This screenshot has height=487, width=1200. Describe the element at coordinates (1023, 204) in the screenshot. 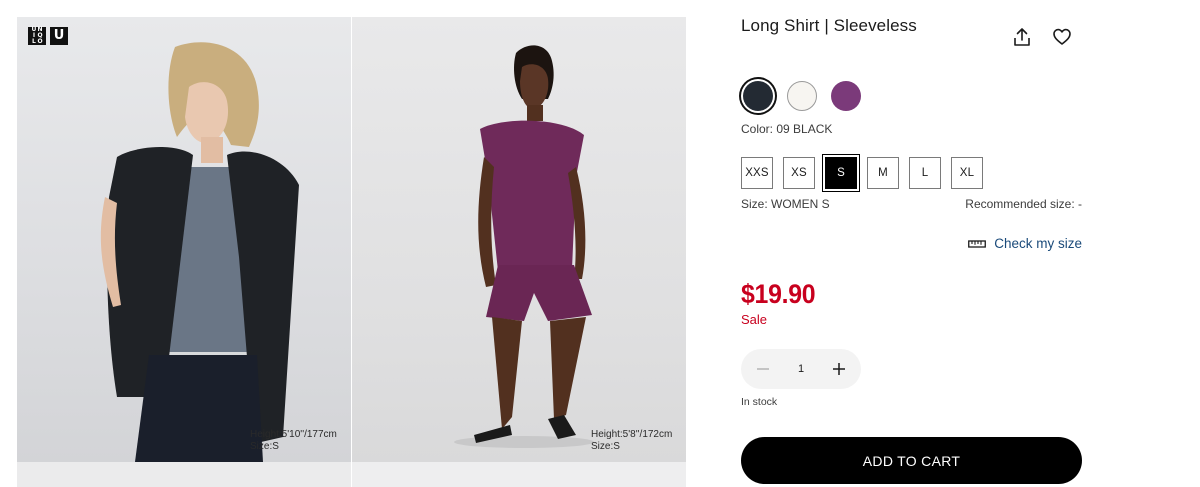

I see `recommended-size: Recommended size: -` at that location.